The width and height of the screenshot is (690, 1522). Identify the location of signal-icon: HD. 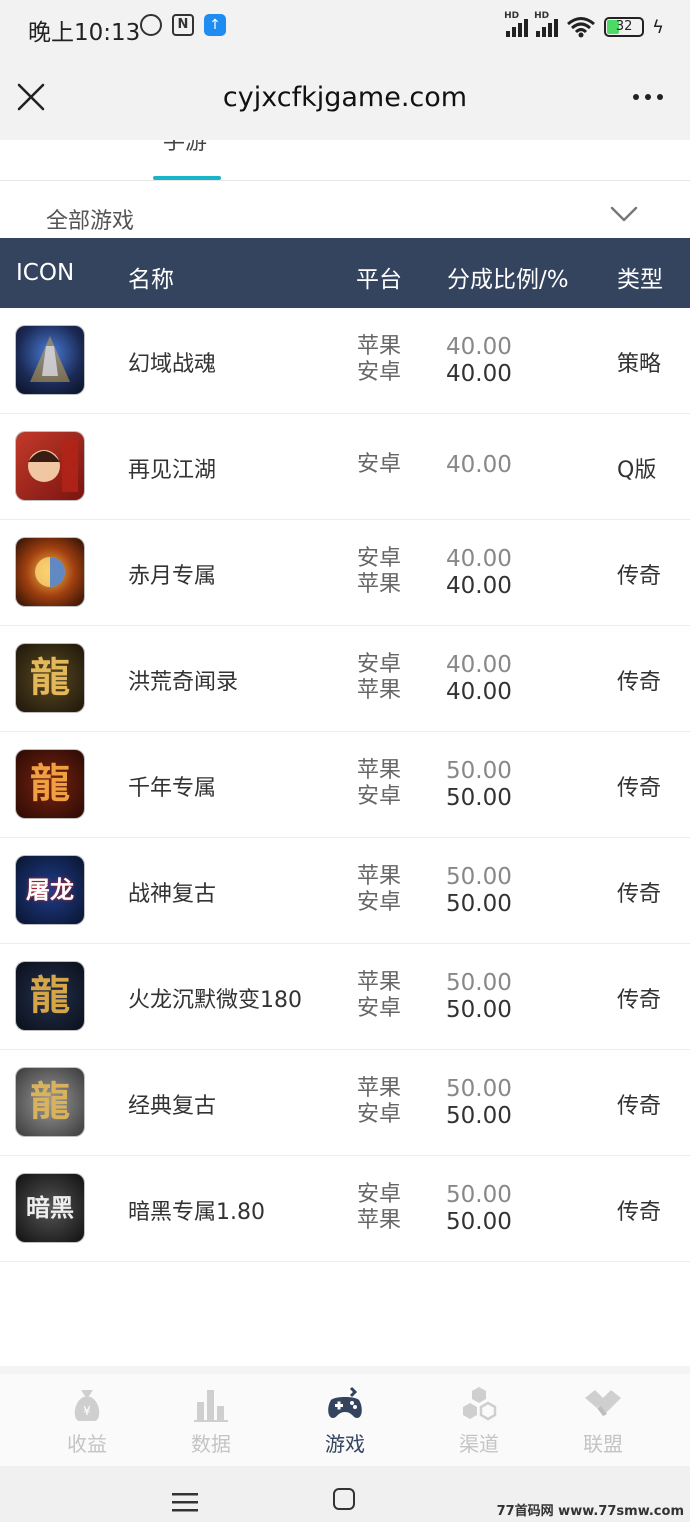
(546, 24).